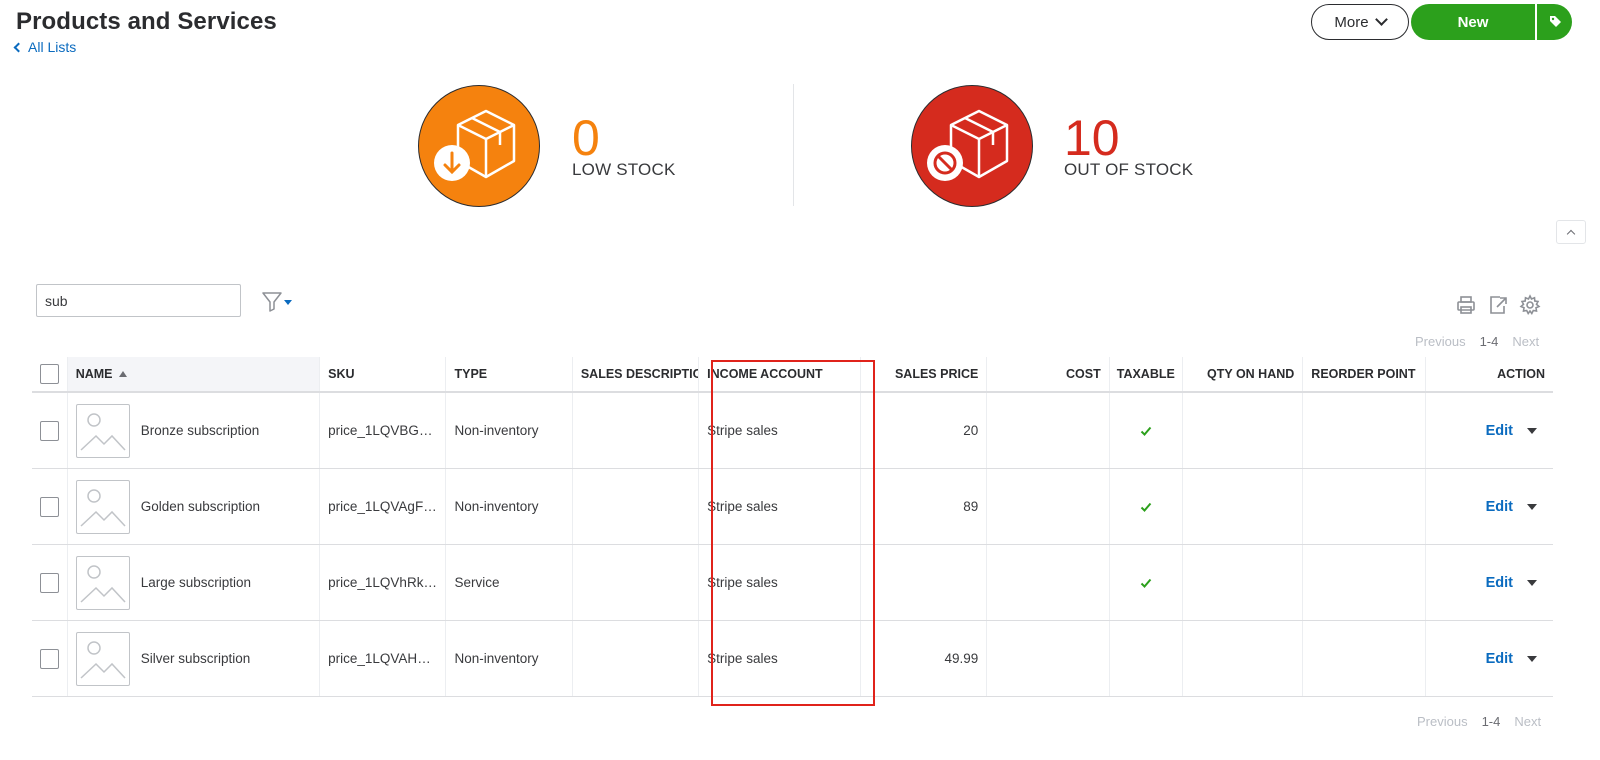  I want to click on product-name: Golden subscription, so click(200, 506).